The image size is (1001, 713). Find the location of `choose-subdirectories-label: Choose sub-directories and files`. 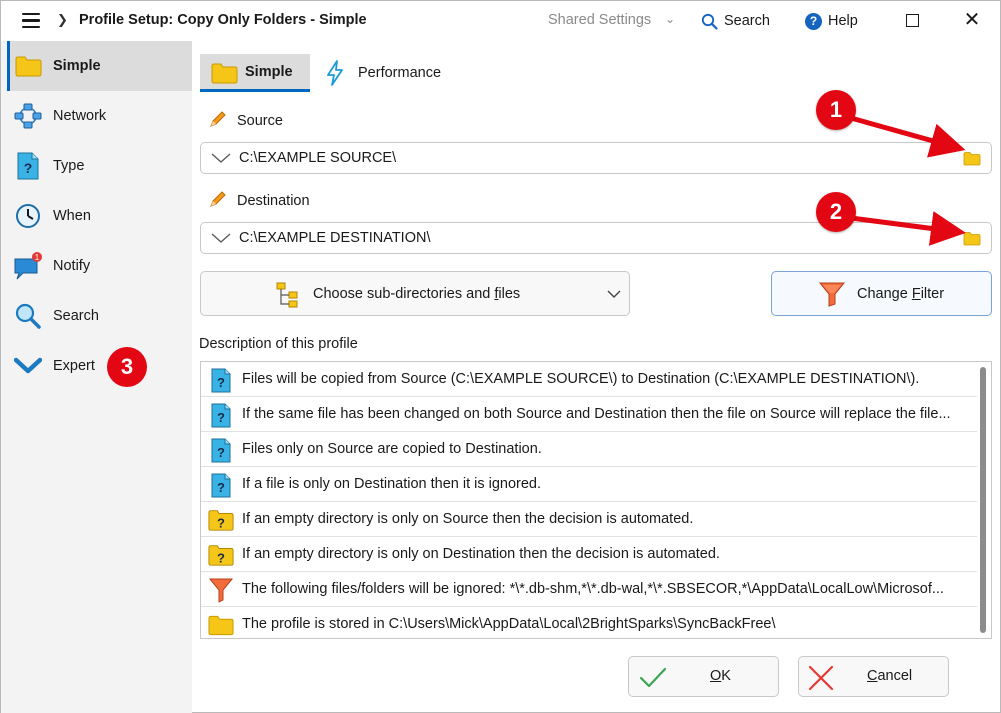

choose-subdirectories-label: Choose sub-directories and files is located at coordinates (417, 294).